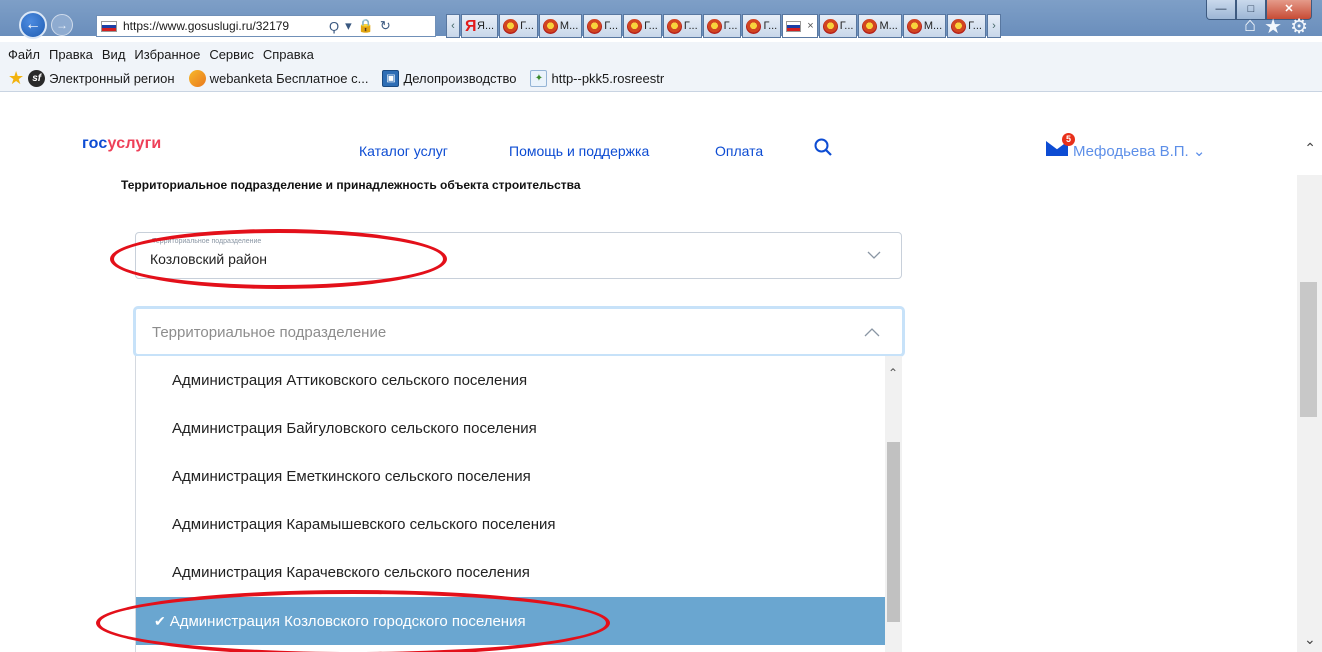  Describe the element at coordinates (288, 54) in the screenshot. I see `menu-help: Справка` at that location.